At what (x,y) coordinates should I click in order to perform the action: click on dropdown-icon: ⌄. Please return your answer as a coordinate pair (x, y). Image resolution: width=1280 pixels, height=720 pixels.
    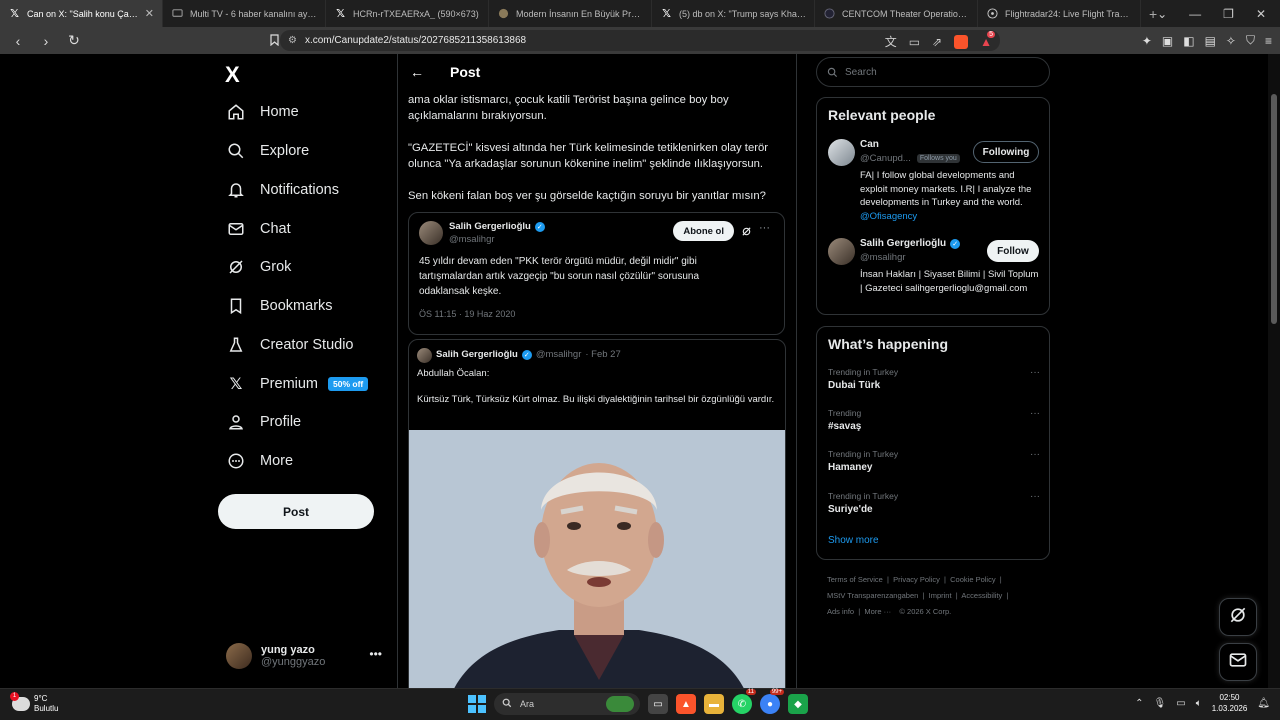
    Looking at the image, I should click on (1162, 14).